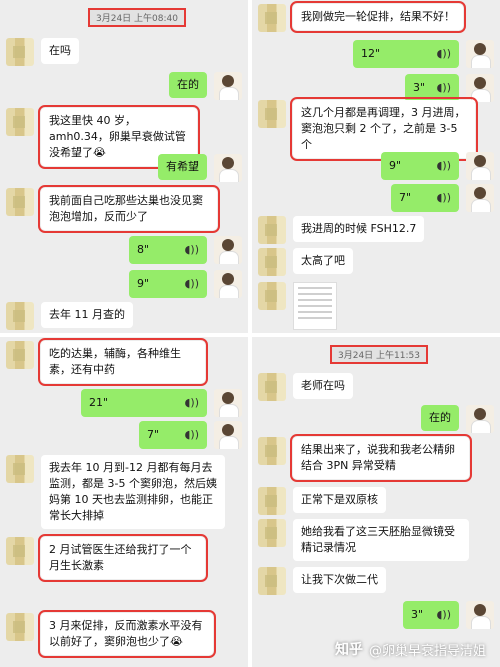  Describe the element at coordinates (60, 51) in the screenshot. I see `message-bubble: 在吗` at that location.